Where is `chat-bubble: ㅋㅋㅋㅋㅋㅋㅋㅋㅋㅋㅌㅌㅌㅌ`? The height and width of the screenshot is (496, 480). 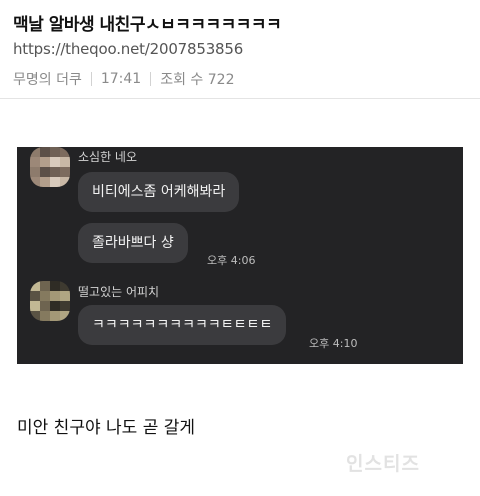
chat-bubble: ㅋㅋㅋㅋㅋㅋㅋㅋㅋㅋㅌㅌㅌㅌ is located at coordinates (182, 325).